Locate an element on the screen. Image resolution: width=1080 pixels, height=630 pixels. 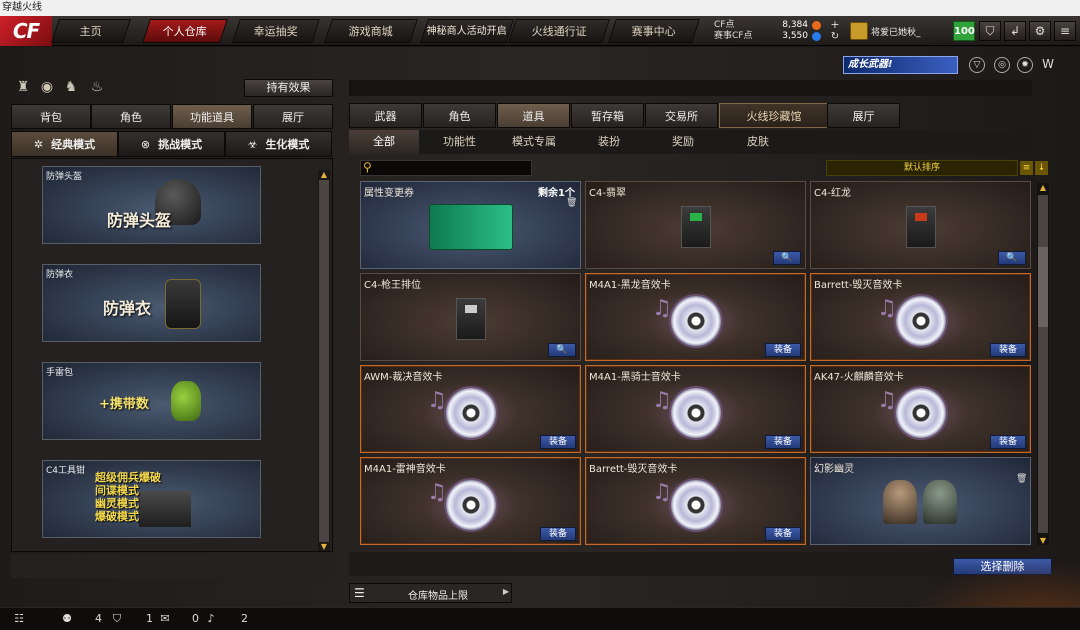
subtab-functional: 功能性 is located at coordinates (459, 142).